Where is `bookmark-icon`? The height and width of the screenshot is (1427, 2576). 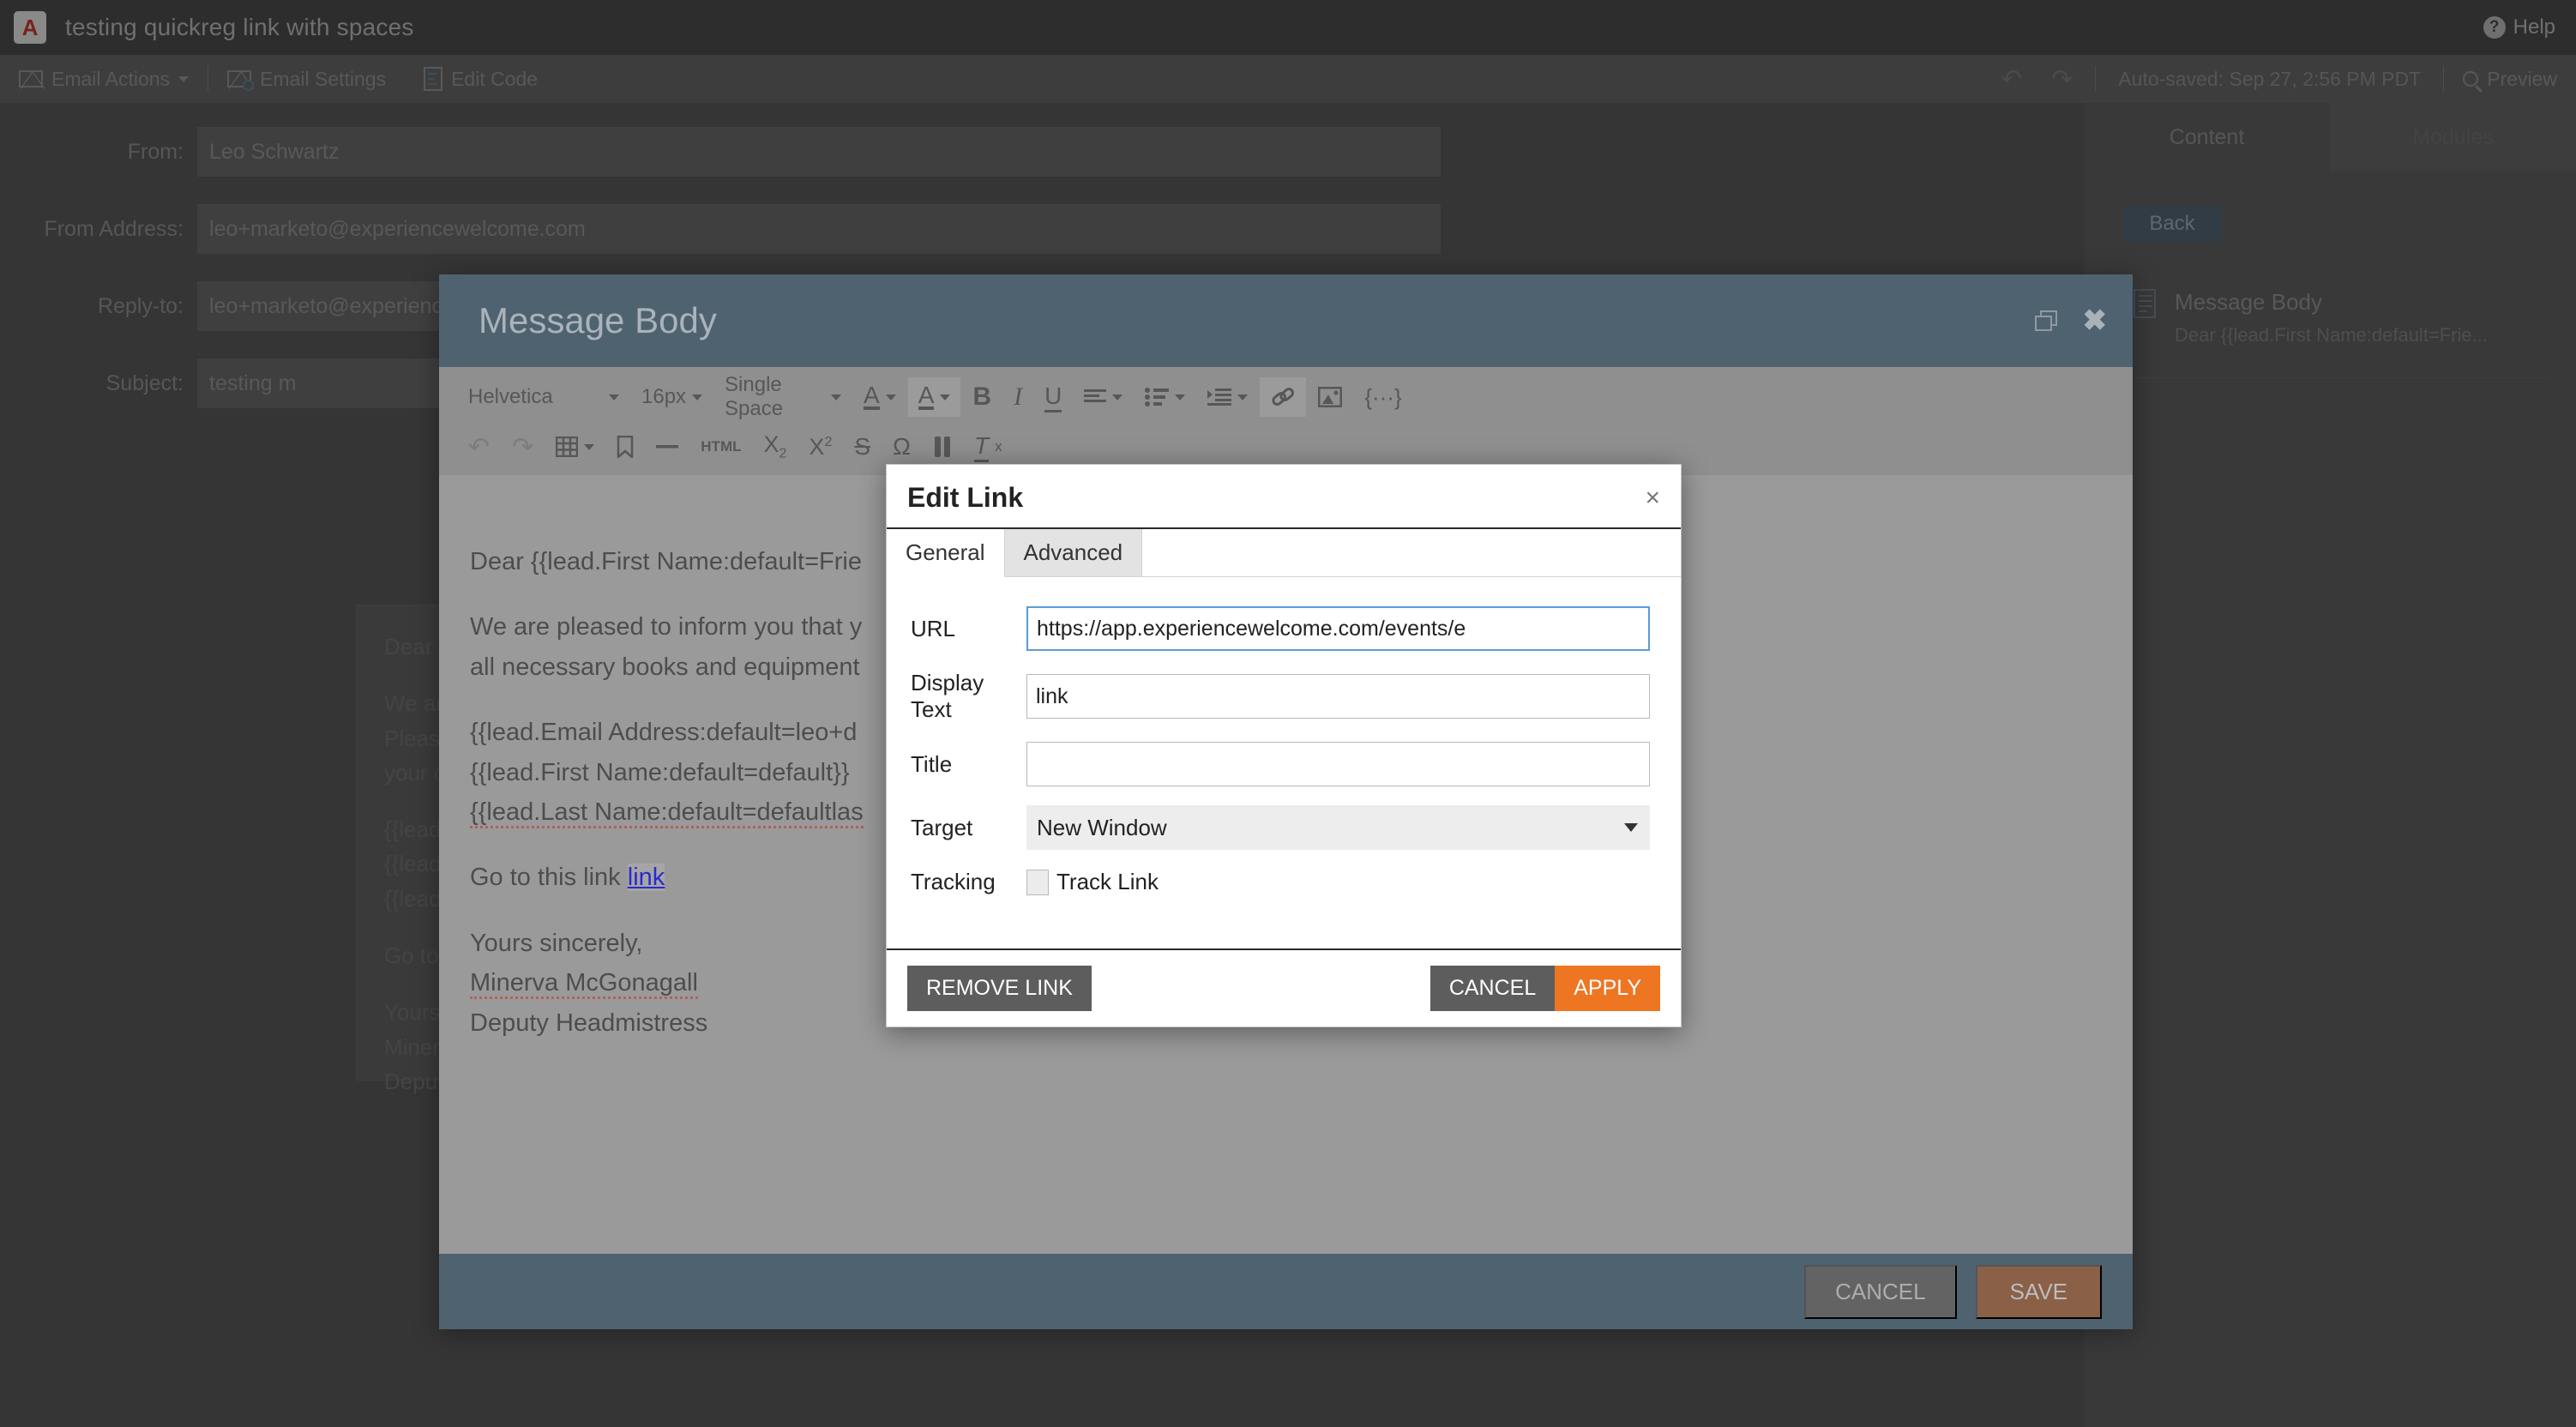
bookmark-icon is located at coordinates (625, 447).